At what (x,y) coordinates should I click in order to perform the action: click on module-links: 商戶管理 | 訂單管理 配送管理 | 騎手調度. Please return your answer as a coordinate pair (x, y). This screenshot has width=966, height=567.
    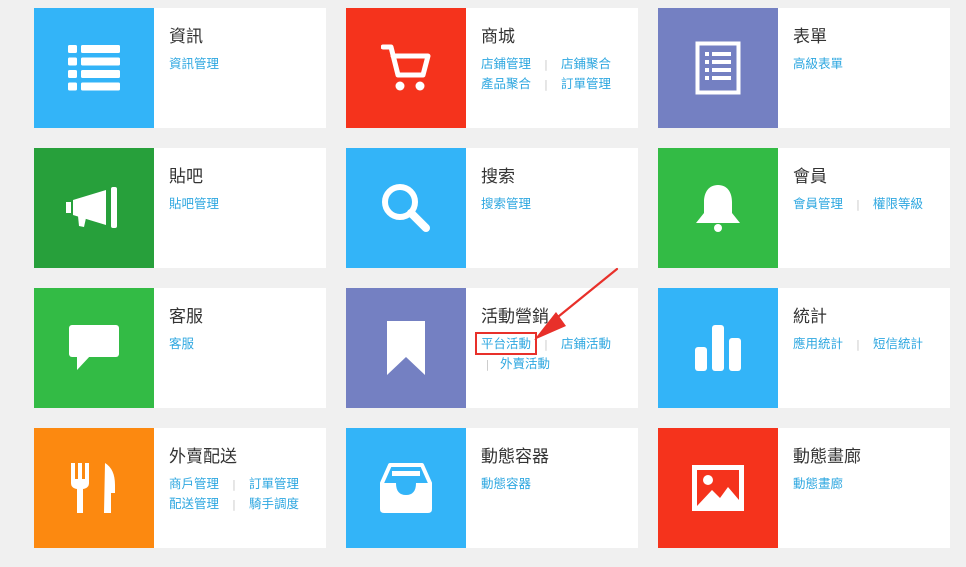
    Looking at the image, I should click on (247, 494).